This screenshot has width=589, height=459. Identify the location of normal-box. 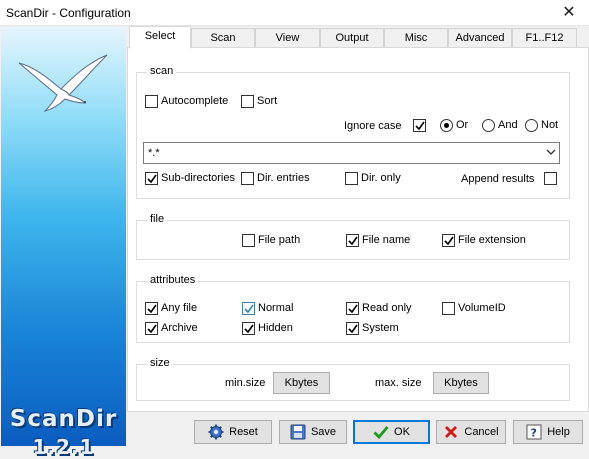
(248, 308).